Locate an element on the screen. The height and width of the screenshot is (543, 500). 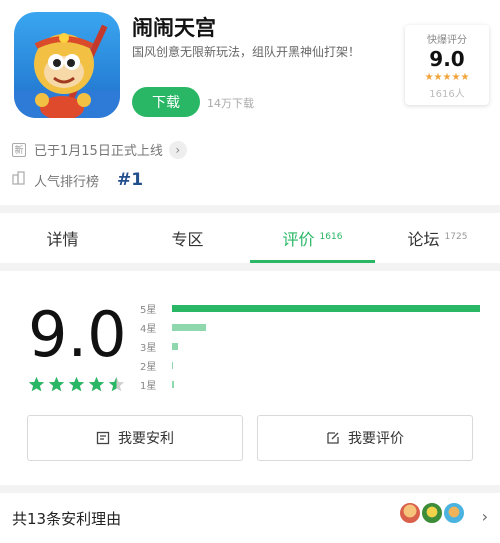
rating-bar-row: 3星 is located at coordinates (310, 346).